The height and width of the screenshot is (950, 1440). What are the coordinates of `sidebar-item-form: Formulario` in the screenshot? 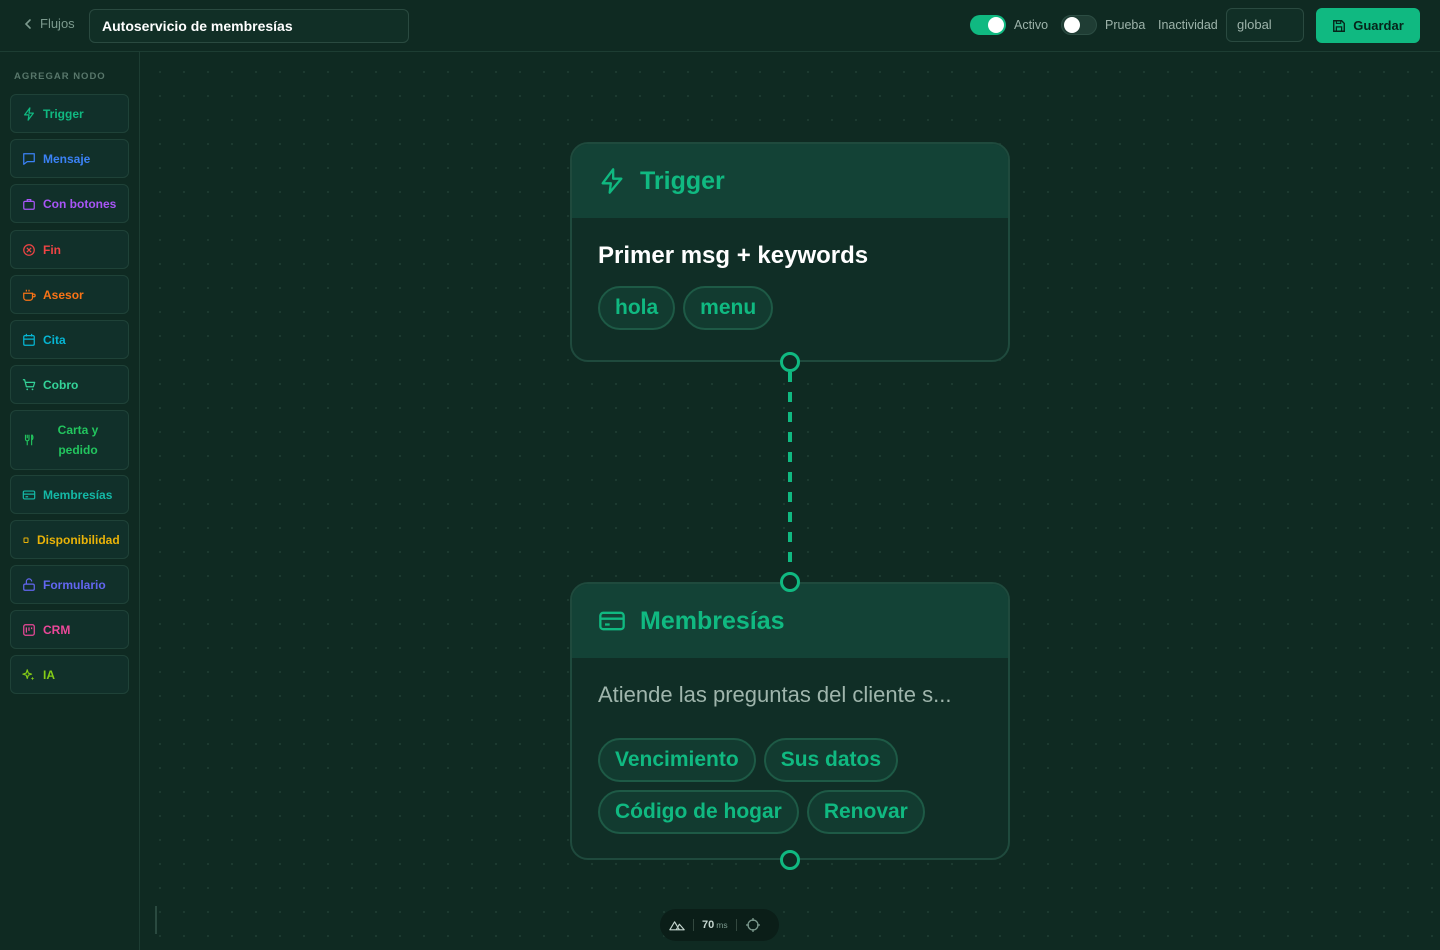 It's located at (69, 584).